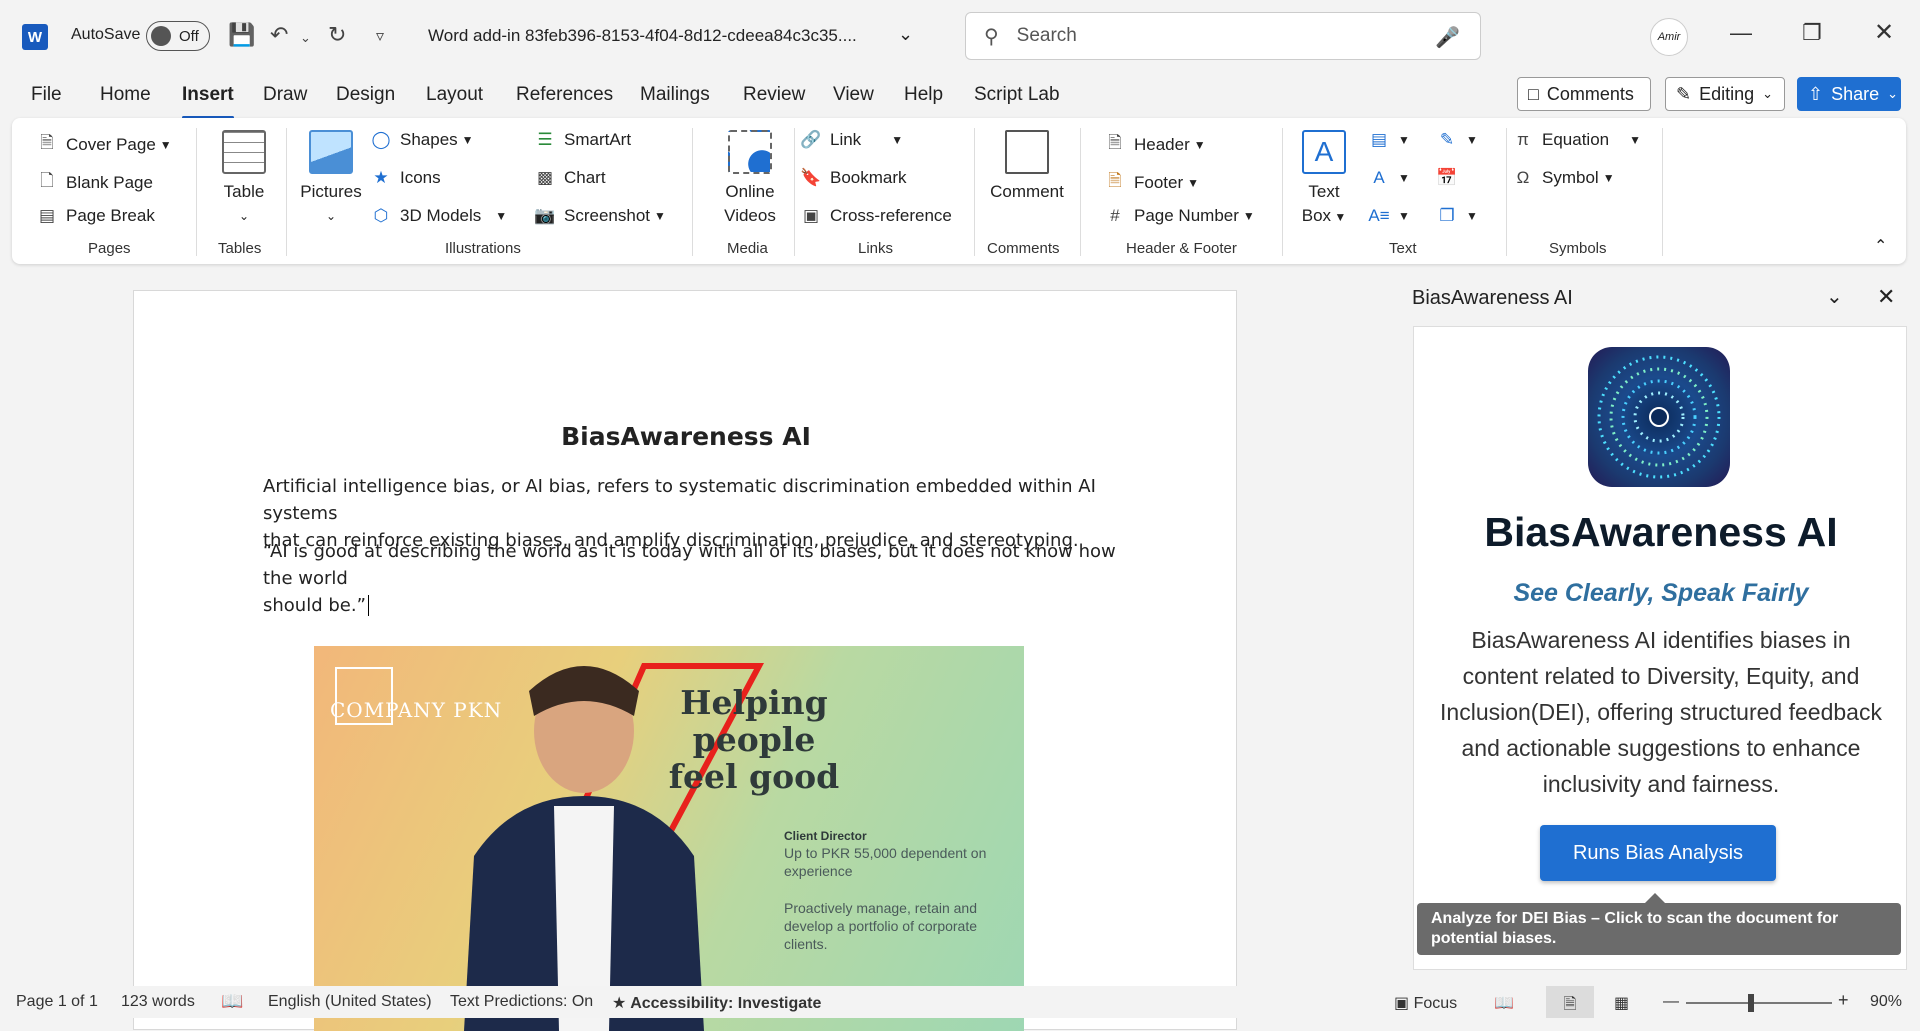 Image resolution: width=1920 pixels, height=1031 pixels. Describe the element at coordinates (1741, 33) in the screenshot. I see `minimize-icon: —` at that location.